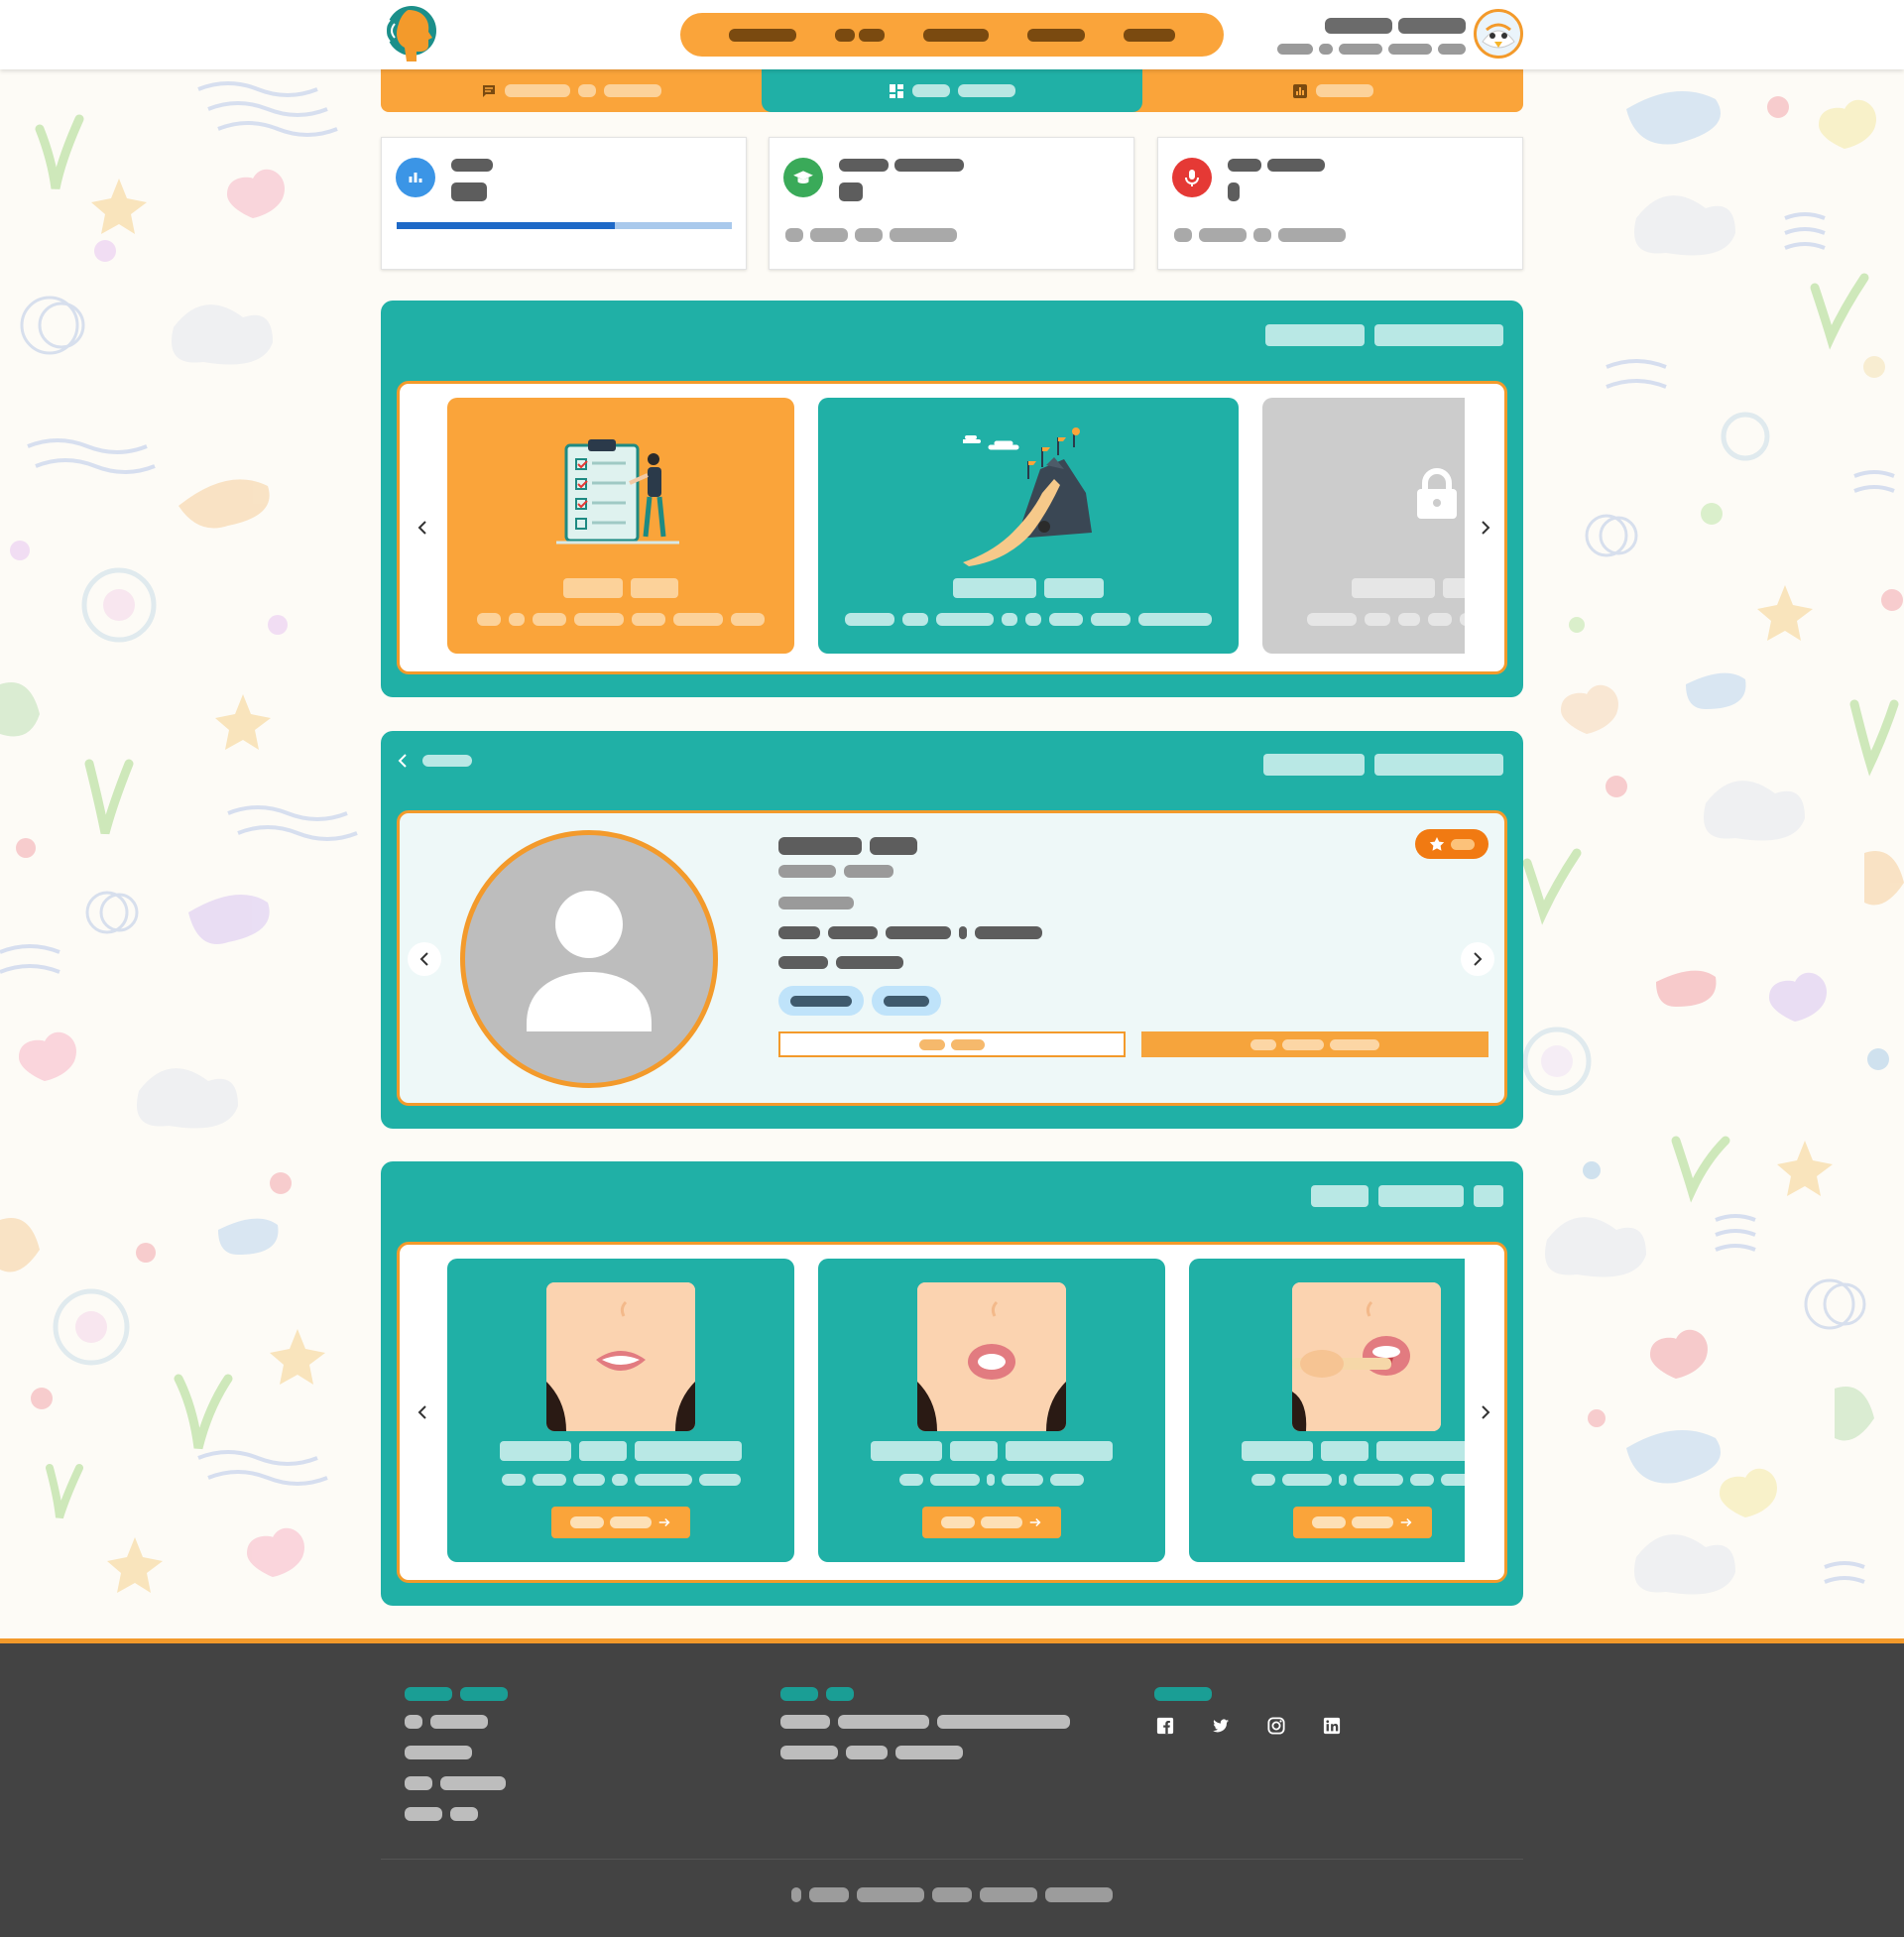 This screenshot has width=1904, height=1937. I want to click on tag-chip, so click(906, 1001).